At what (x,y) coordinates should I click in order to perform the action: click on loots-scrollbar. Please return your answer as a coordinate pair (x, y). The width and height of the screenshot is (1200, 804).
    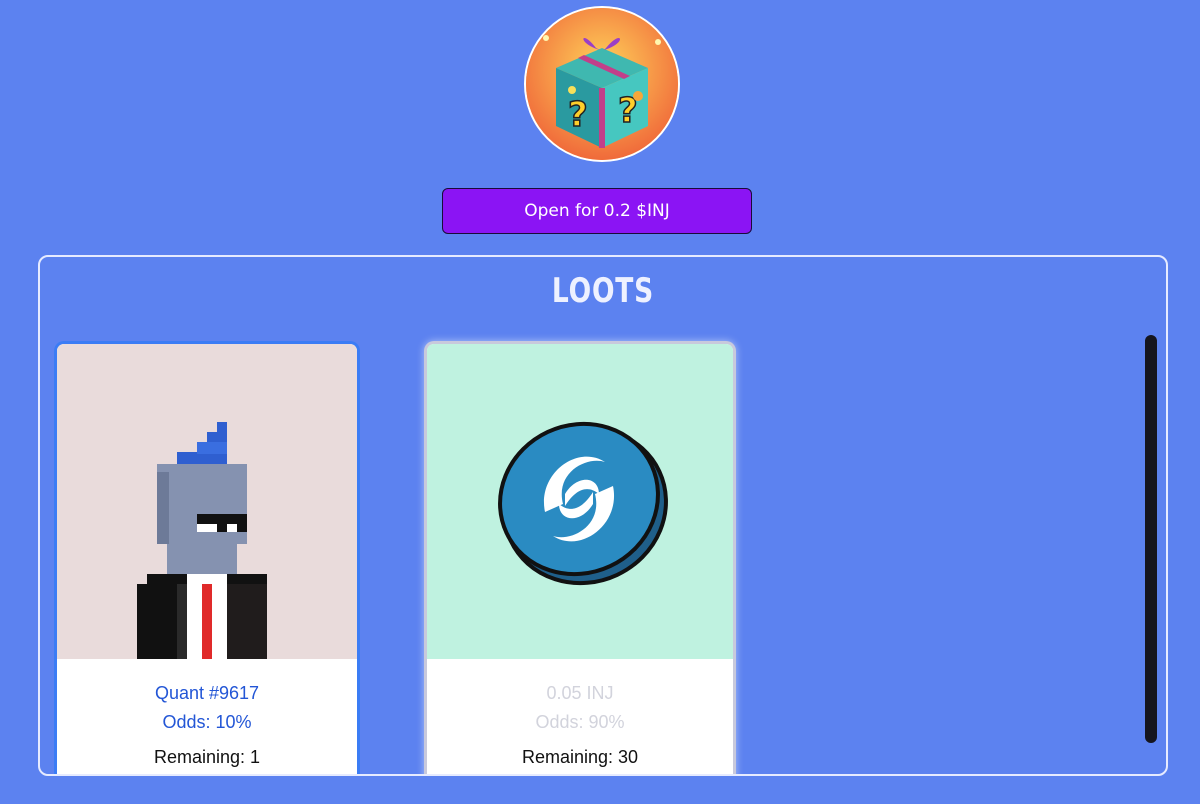
    Looking at the image, I should click on (1151, 539).